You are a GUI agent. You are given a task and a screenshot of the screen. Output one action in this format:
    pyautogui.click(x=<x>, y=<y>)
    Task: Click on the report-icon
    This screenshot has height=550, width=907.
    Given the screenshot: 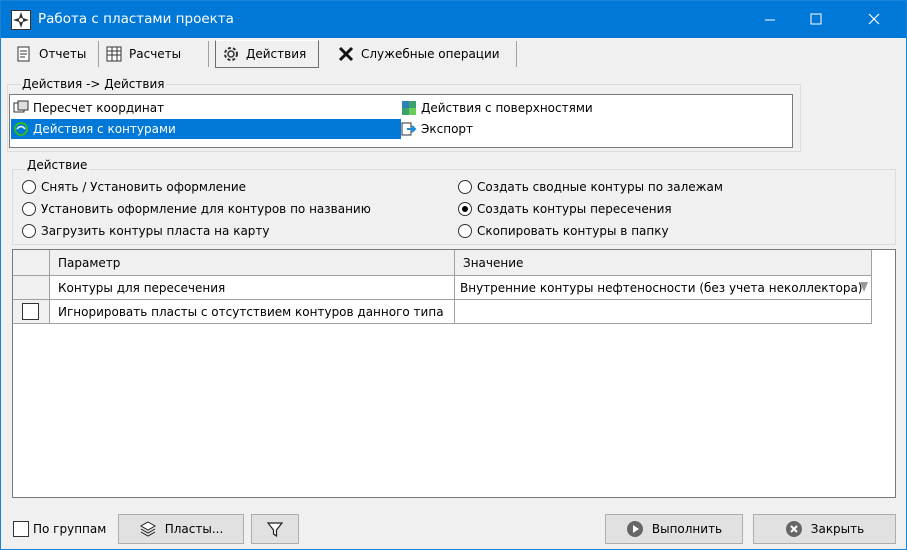 What is the action you would take?
    pyautogui.click(x=24, y=54)
    